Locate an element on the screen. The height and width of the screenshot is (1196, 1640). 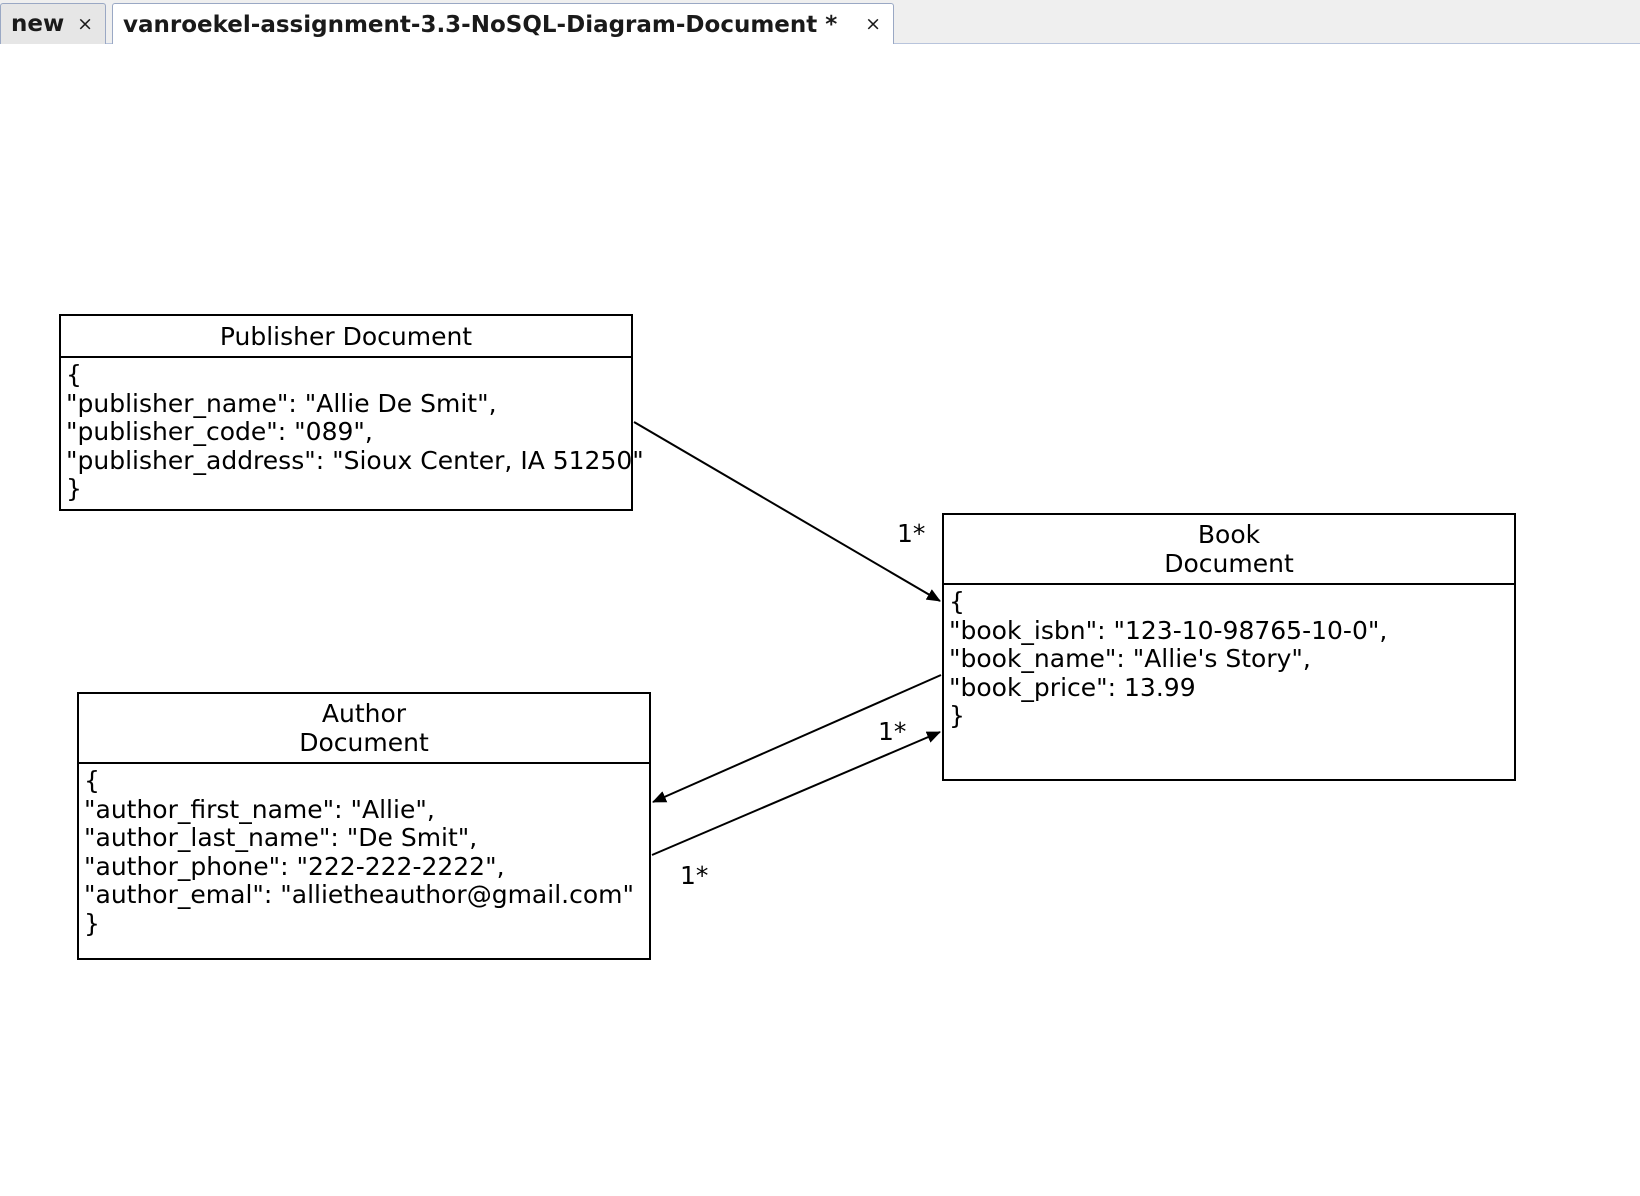
book-line: "book_price": 13.99 is located at coordinates (1072, 687).